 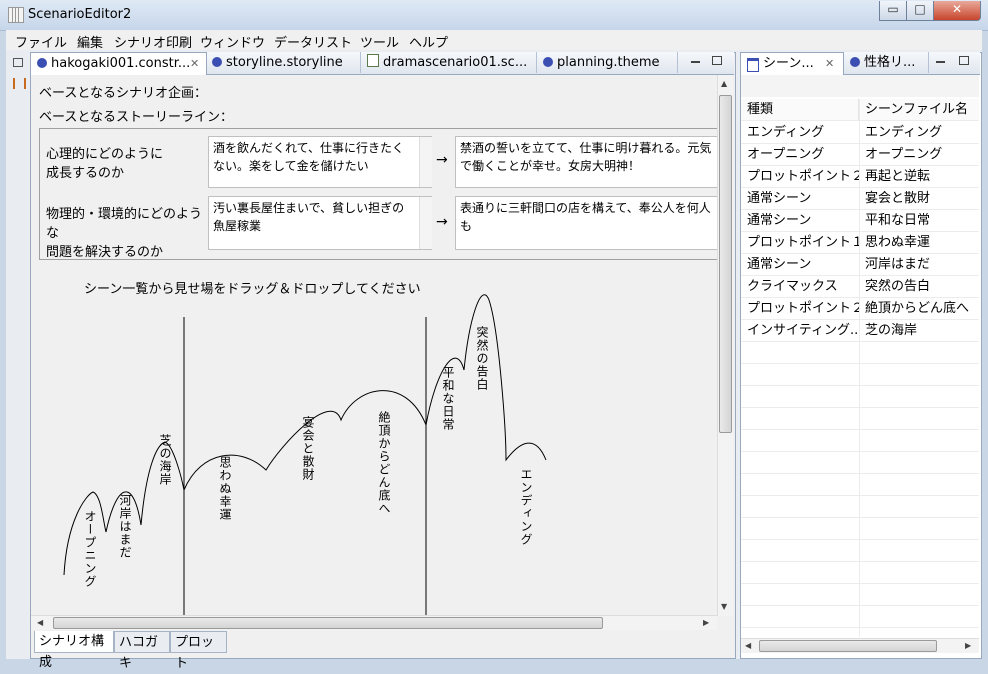 What do you see at coordinates (587, 223) in the screenshot?
I see `problem-after-field: 表通りに三軒間口の店を構えて、奉公人を何人も` at bounding box center [587, 223].